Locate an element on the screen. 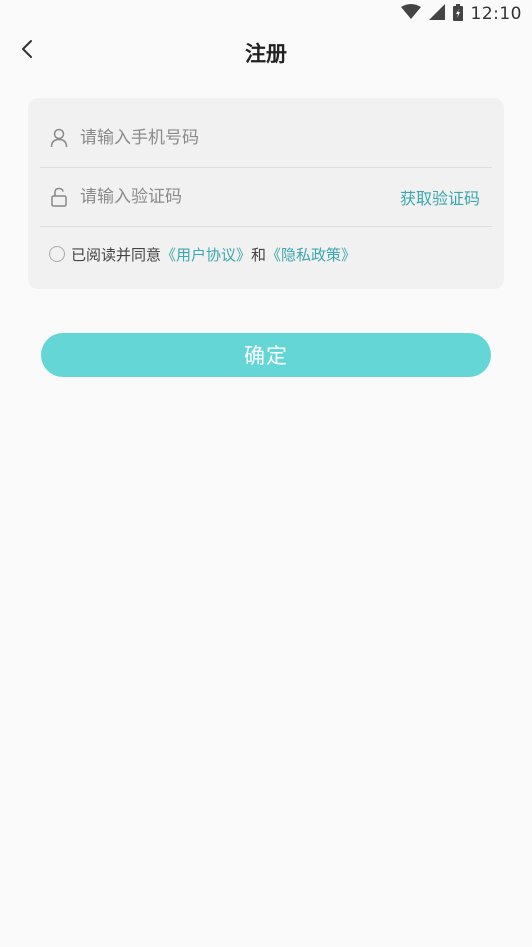  nav-bar: 注册 is located at coordinates (266, 51).